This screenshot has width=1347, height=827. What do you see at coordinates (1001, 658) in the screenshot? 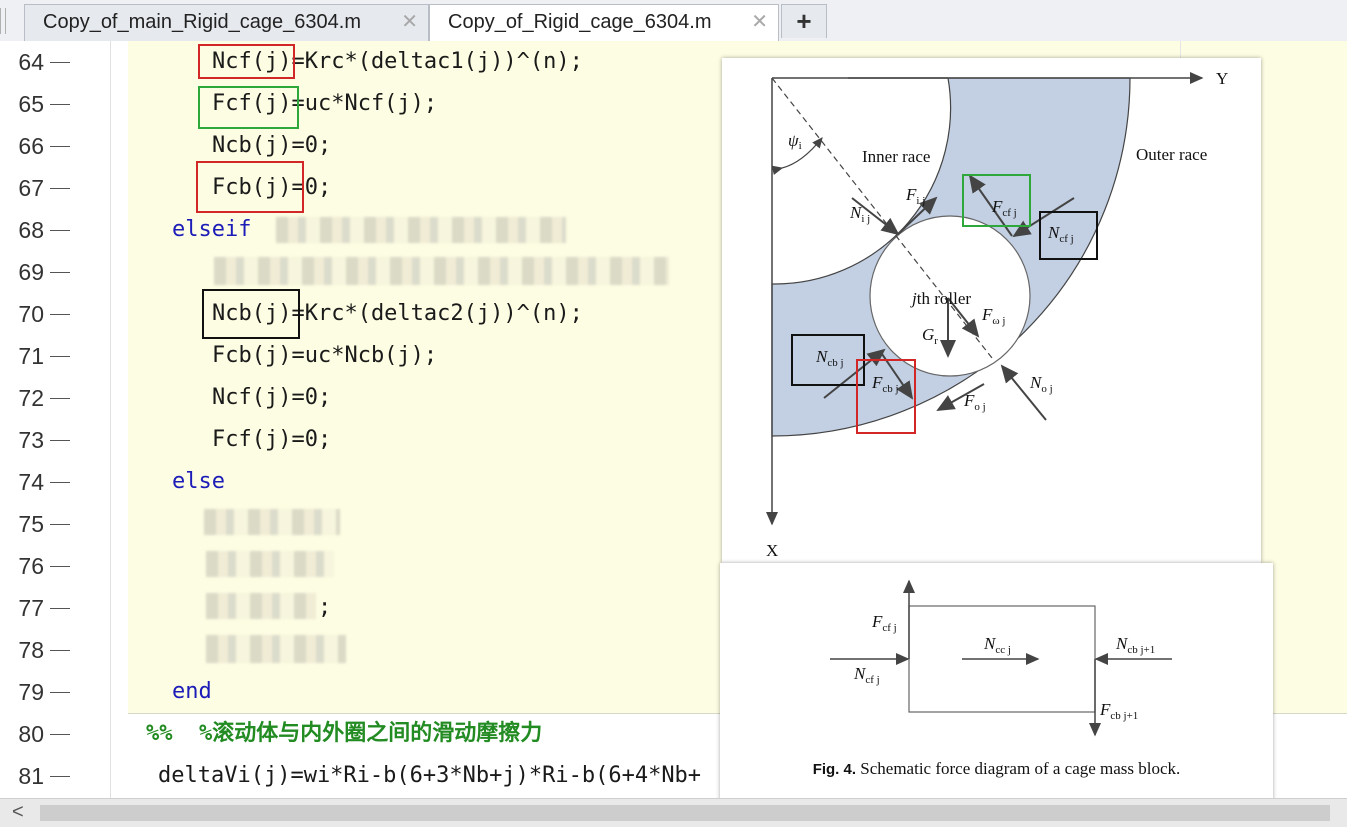
I see `cage-block-diagram: Fcf j Ncf j Ncc j Ncb j+1 Fcb j+1` at bounding box center [1001, 658].